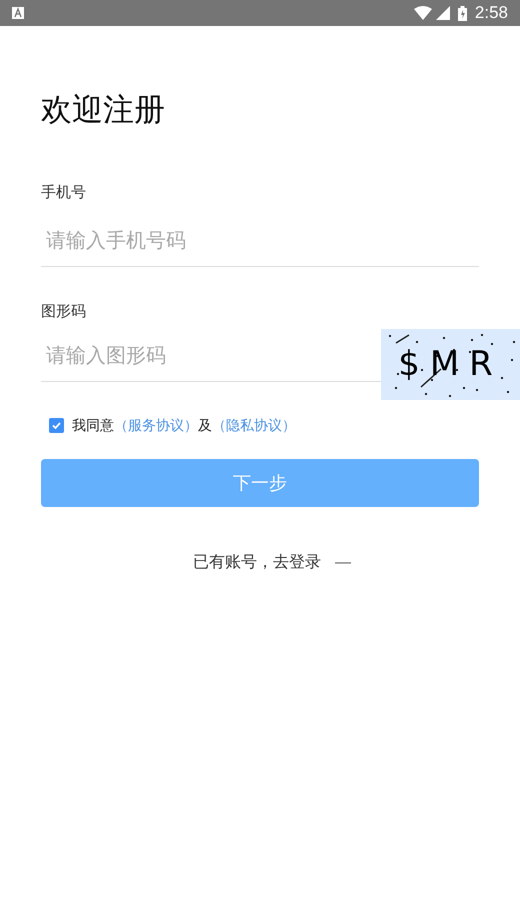  What do you see at coordinates (257, 563) in the screenshot?
I see `login-link: 已有账号，去登录` at bounding box center [257, 563].